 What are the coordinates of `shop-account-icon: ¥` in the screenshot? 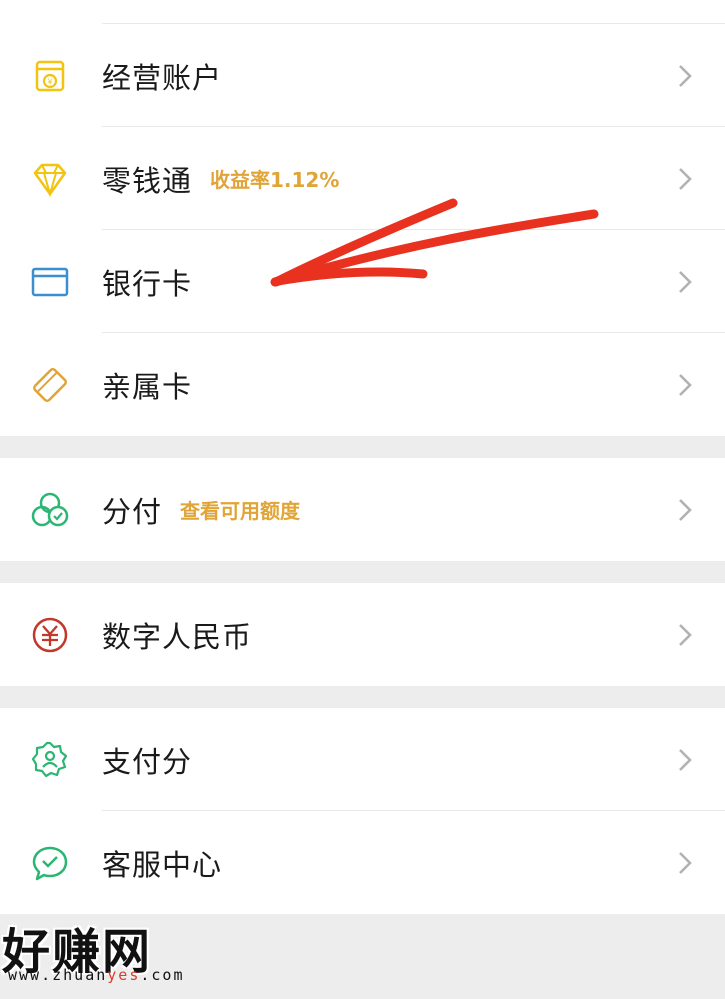 It's located at (50, 76).